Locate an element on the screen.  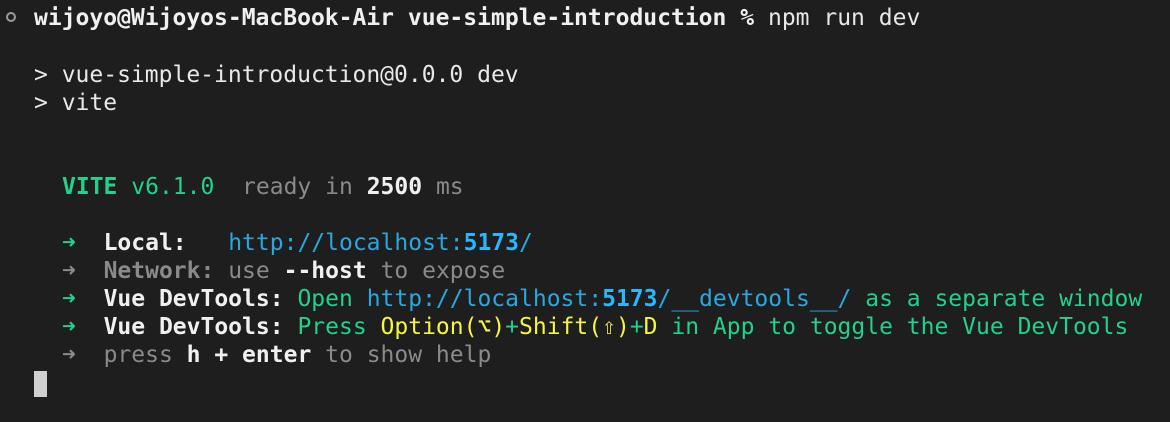
help-press: press is located at coordinates (138, 355).